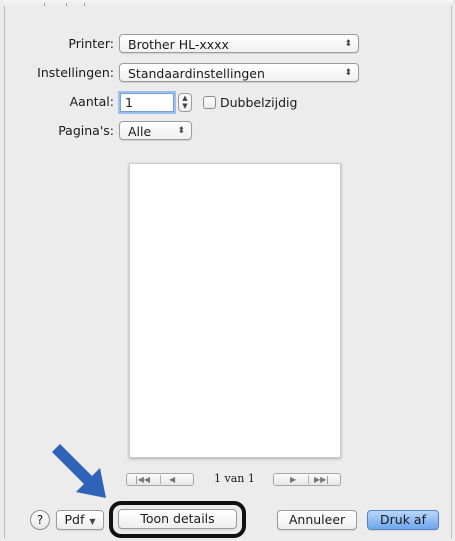 The image size is (455, 541). What do you see at coordinates (293, 479) in the screenshot?
I see `next-page-icon: ▶` at bounding box center [293, 479].